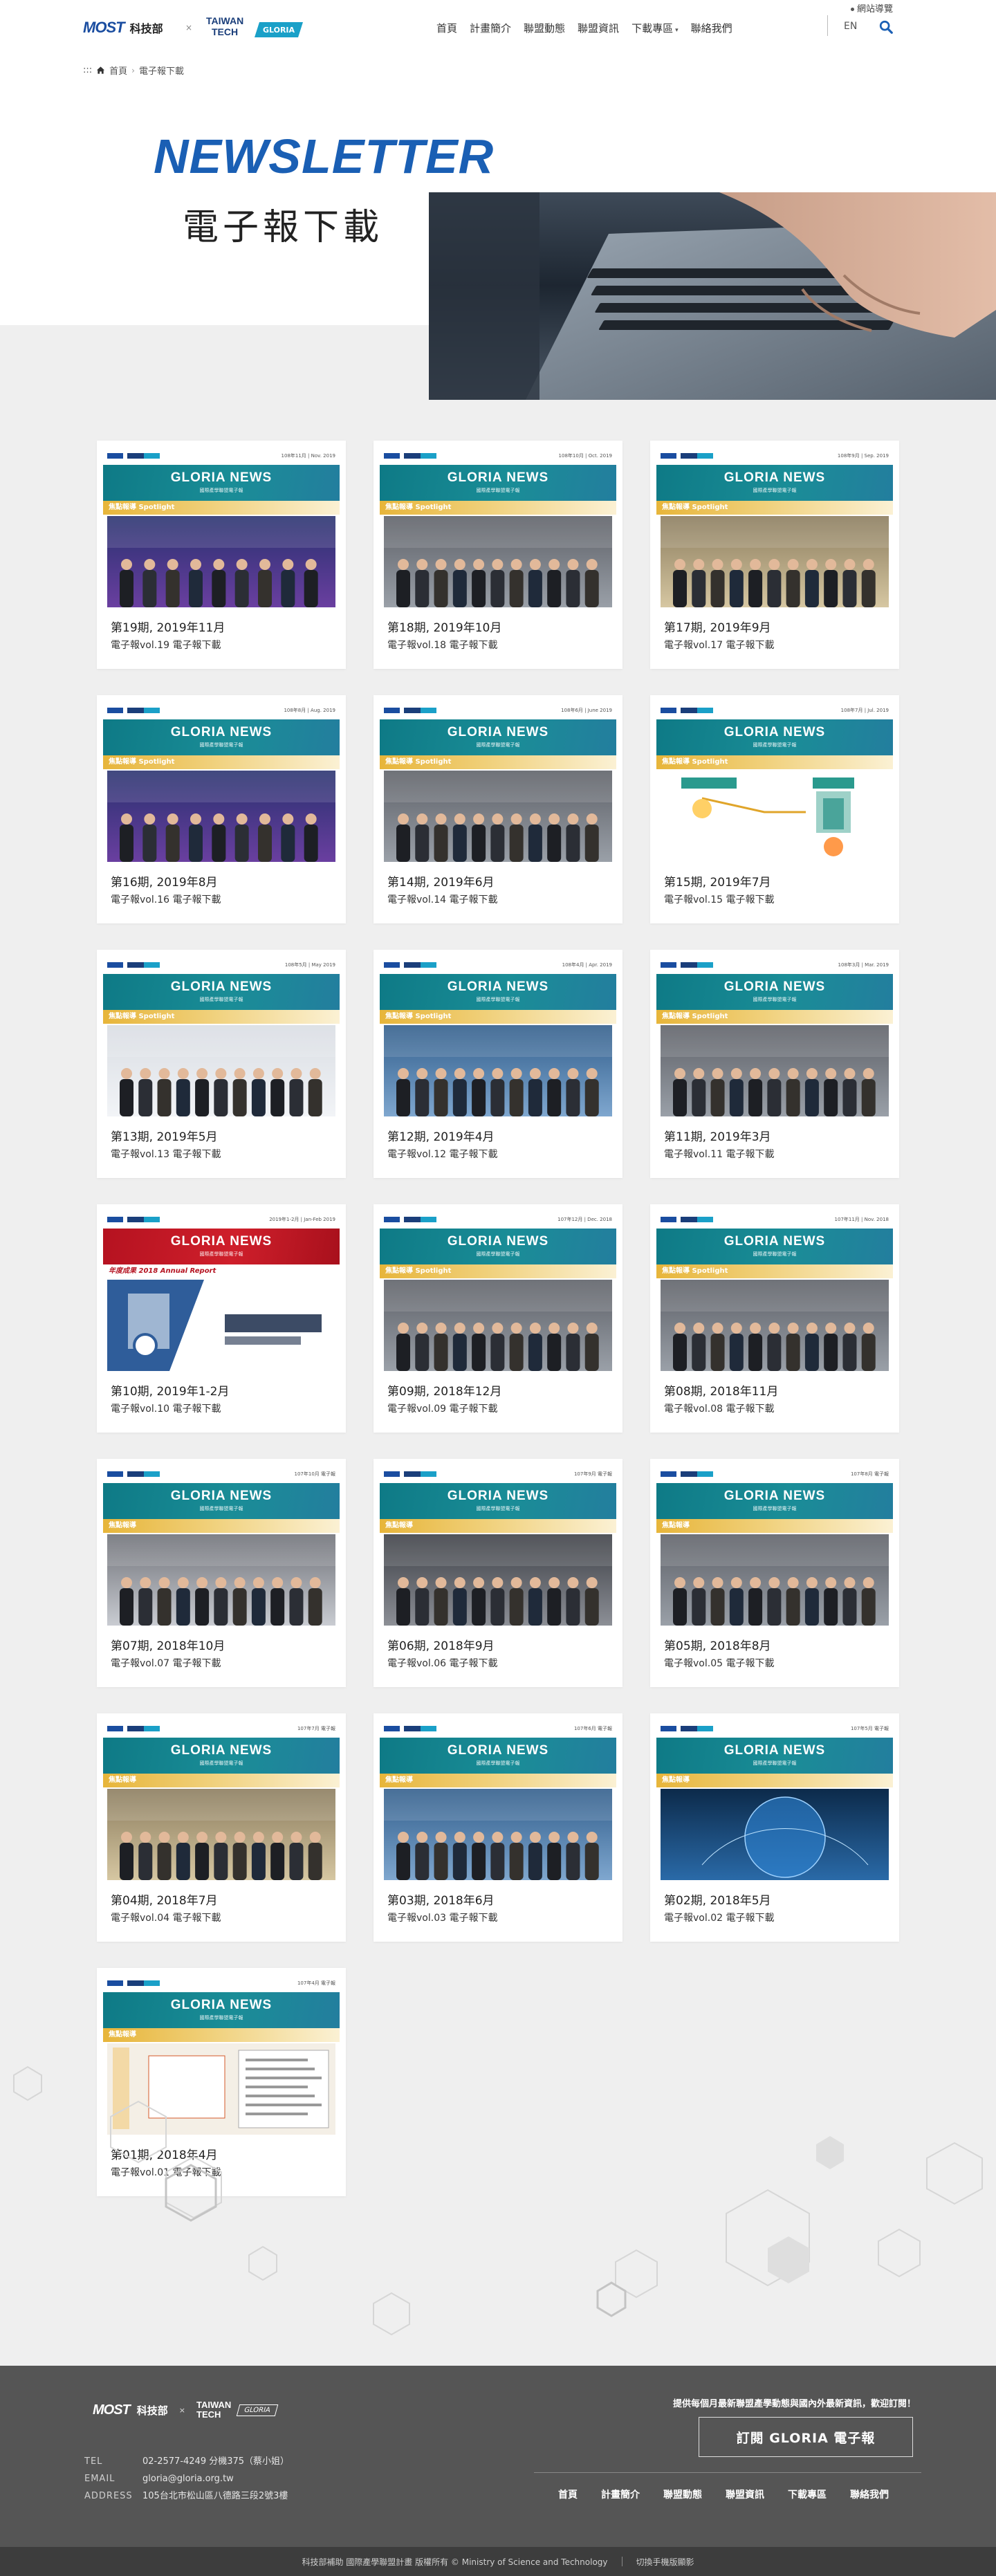 The height and width of the screenshot is (2576, 996). Describe the element at coordinates (166, 1663) in the screenshot. I see `card-download-link: 電子報vol.07 電子報下載` at that location.